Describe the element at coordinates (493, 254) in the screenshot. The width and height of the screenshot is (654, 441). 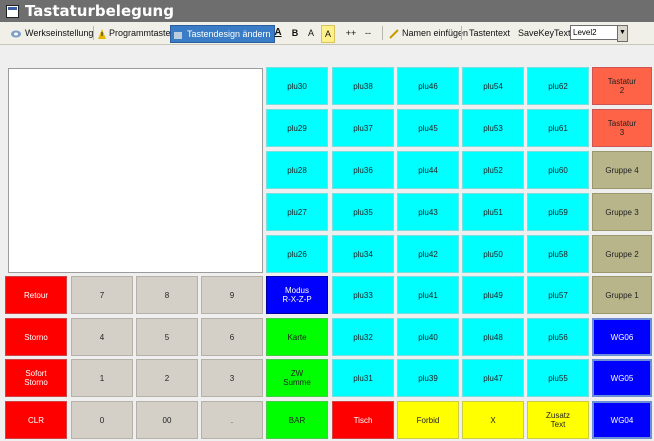
I see `key-plu50: plu50` at that location.